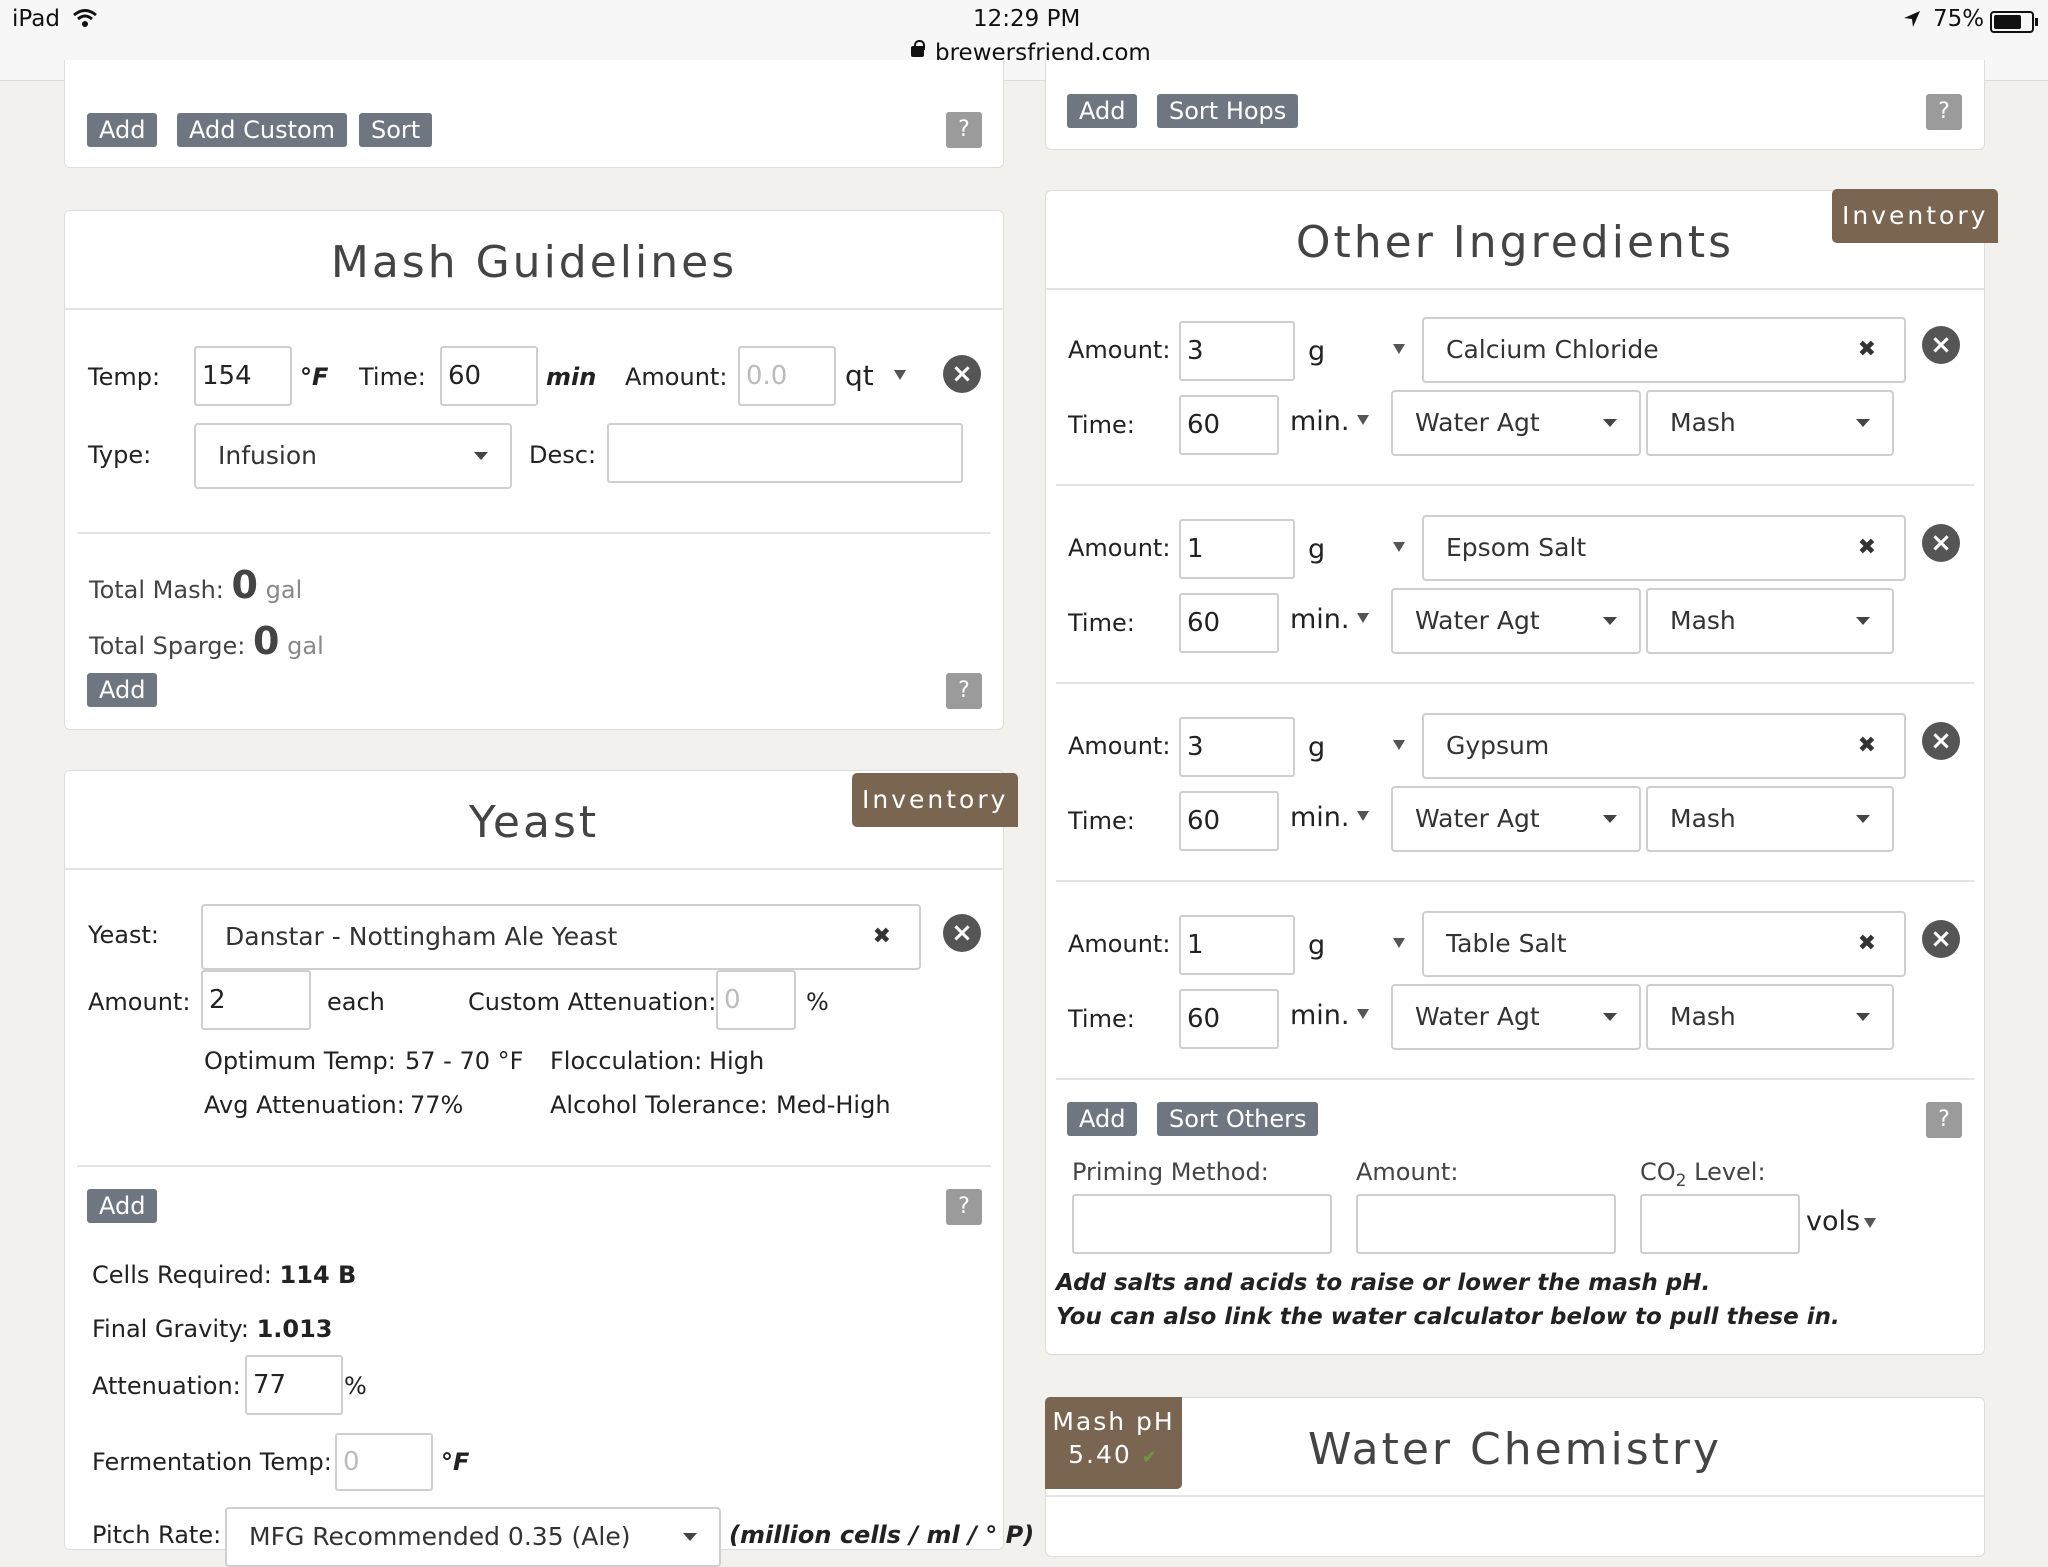  Describe the element at coordinates (243, 376) in the screenshot. I see `temp-input: 154` at that location.